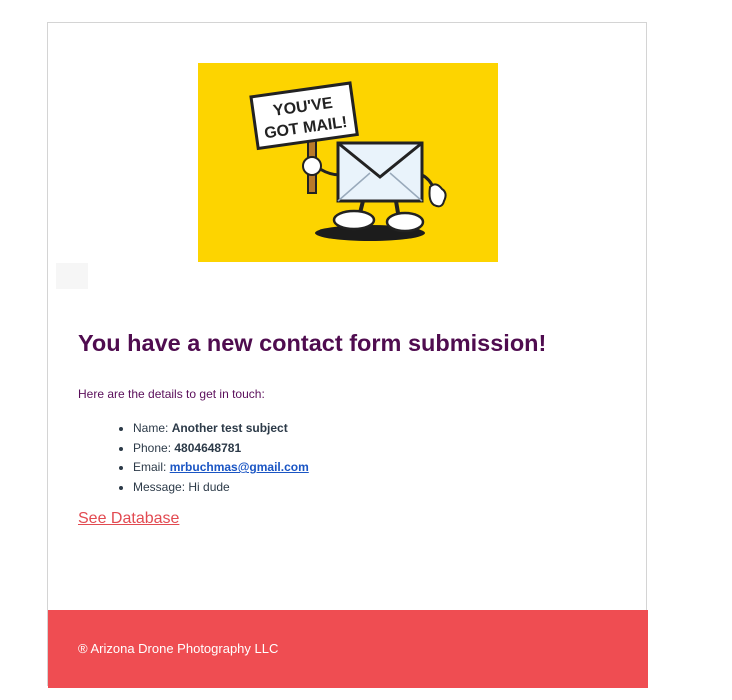 This screenshot has height=700, width=732. I want to click on detail-message: Message: Hi dude, so click(221, 488).